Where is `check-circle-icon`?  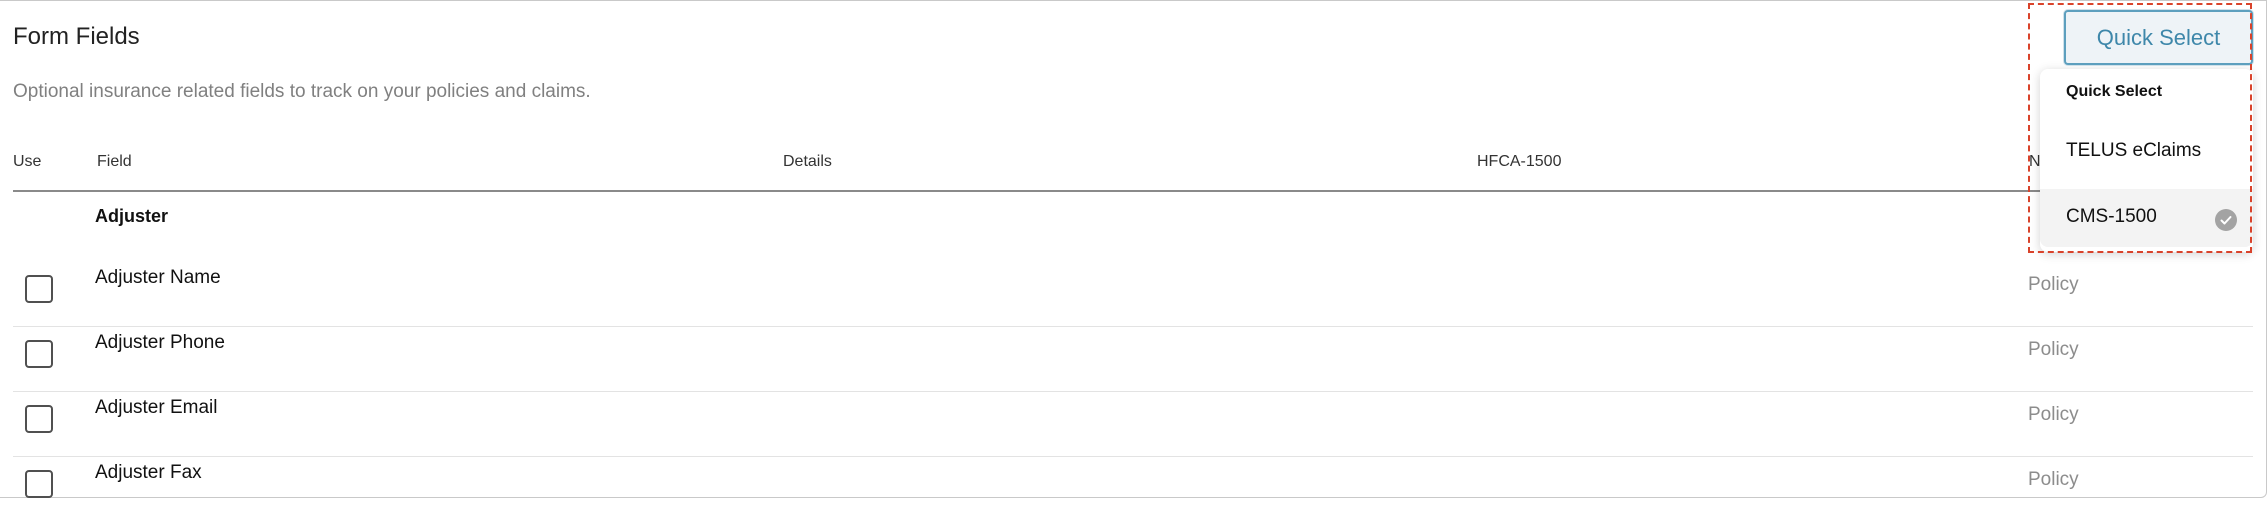
check-circle-icon is located at coordinates (2226, 220).